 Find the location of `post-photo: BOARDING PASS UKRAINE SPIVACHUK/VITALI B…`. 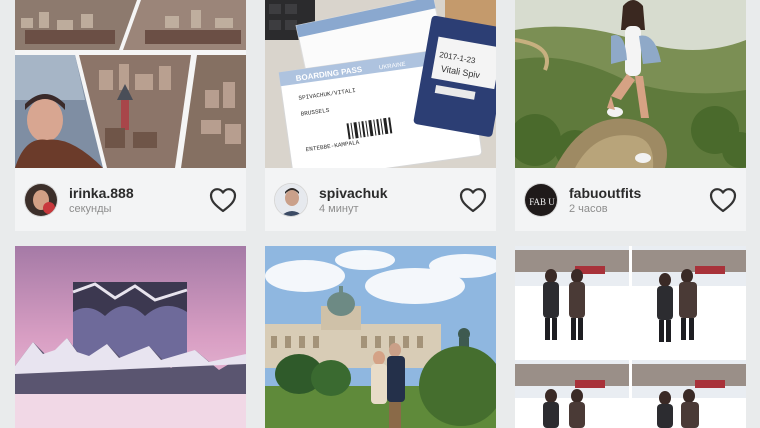

post-photo: BOARDING PASS UKRAINE SPIVACHUK/VITALI B… is located at coordinates (380, 84).